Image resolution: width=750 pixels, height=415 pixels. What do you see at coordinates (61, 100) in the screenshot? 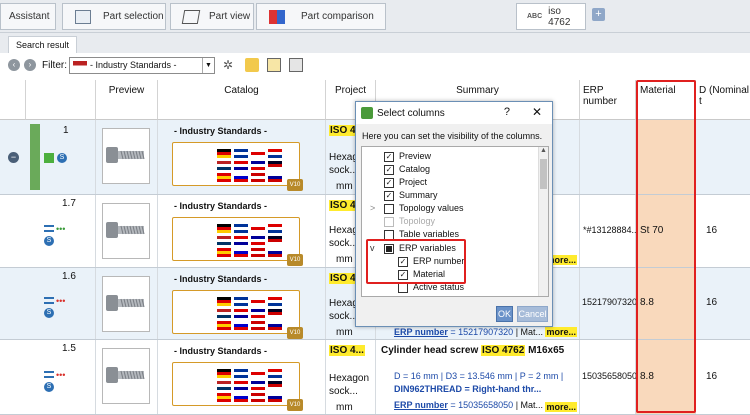
I see `header-row-num` at bounding box center [61, 100].